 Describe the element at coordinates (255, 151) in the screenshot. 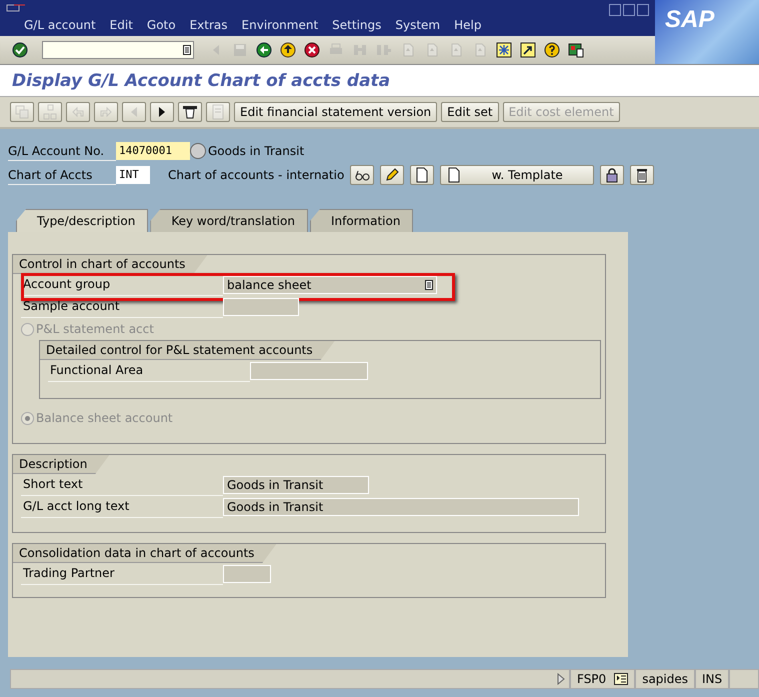

I see `field-description: Goods in Transit` at that location.